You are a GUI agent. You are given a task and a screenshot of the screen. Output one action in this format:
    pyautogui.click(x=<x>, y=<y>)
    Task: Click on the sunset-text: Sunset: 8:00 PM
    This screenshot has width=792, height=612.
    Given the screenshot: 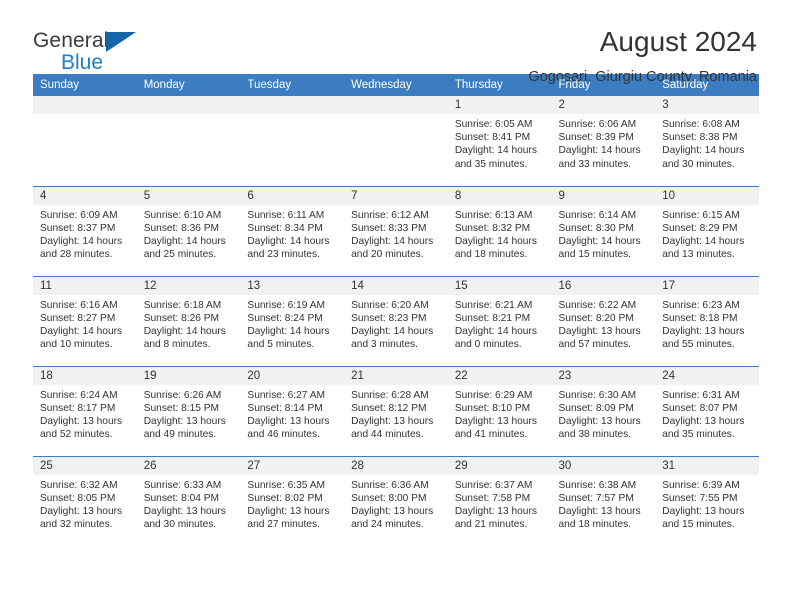 What is the action you would take?
    pyautogui.click(x=389, y=498)
    